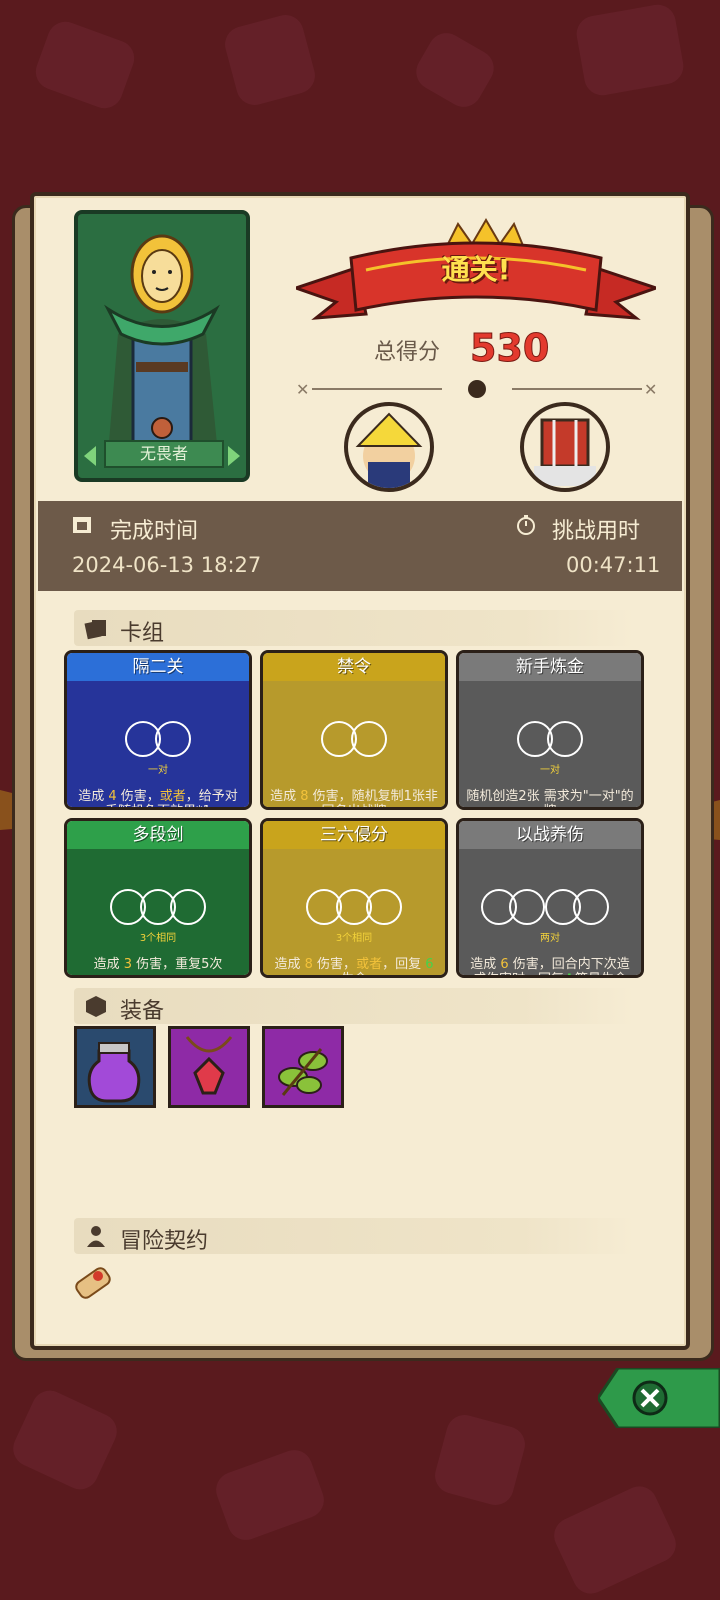  Describe the element at coordinates (154, 531) in the screenshot. I see `finish-time-label: 完成时间` at that location.